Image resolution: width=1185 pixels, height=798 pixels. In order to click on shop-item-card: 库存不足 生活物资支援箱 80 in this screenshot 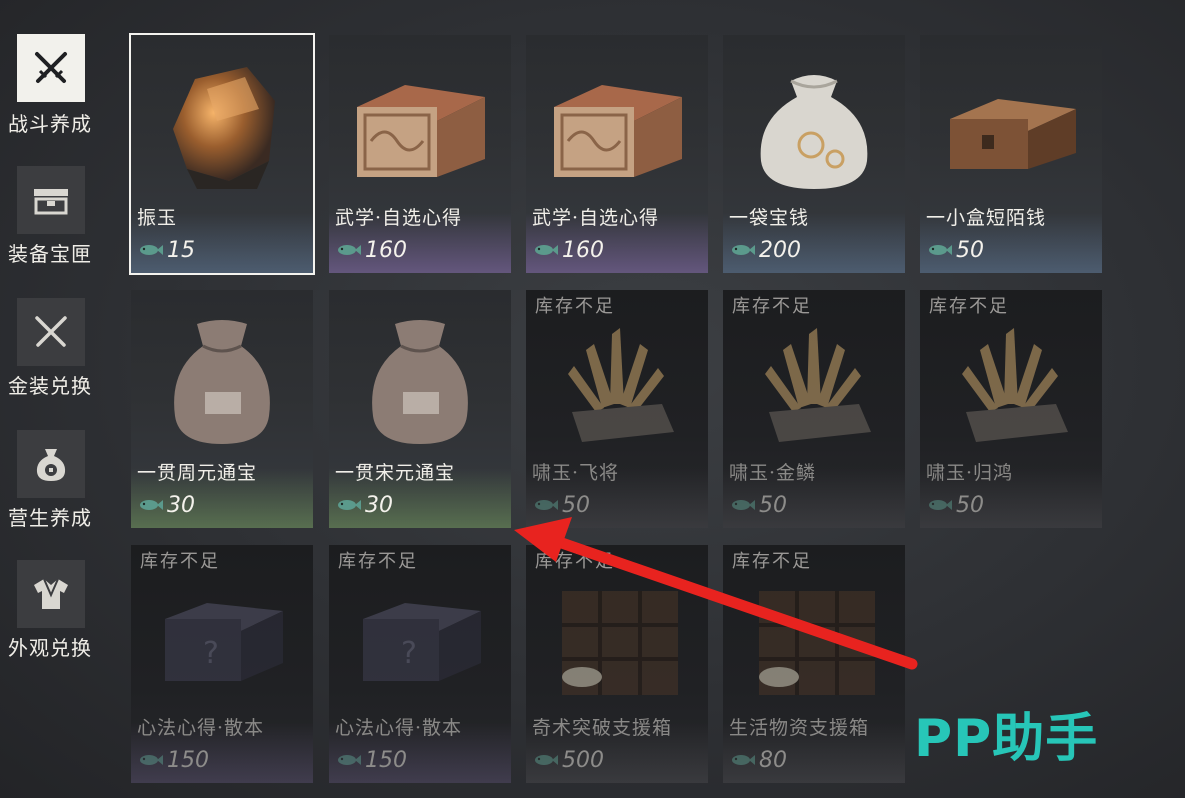, I will do `click(814, 664)`.